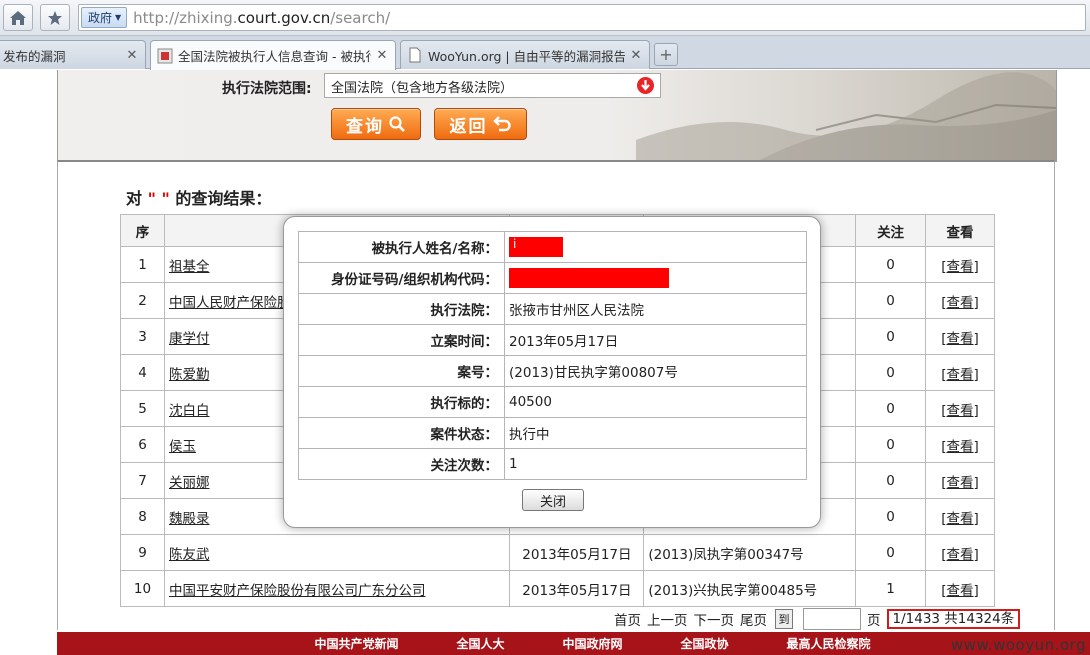  Describe the element at coordinates (525, 54) in the screenshot. I see `tab-wooyun: WooYun.org | 自由平等的漏洞报告平 ✕` at that location.